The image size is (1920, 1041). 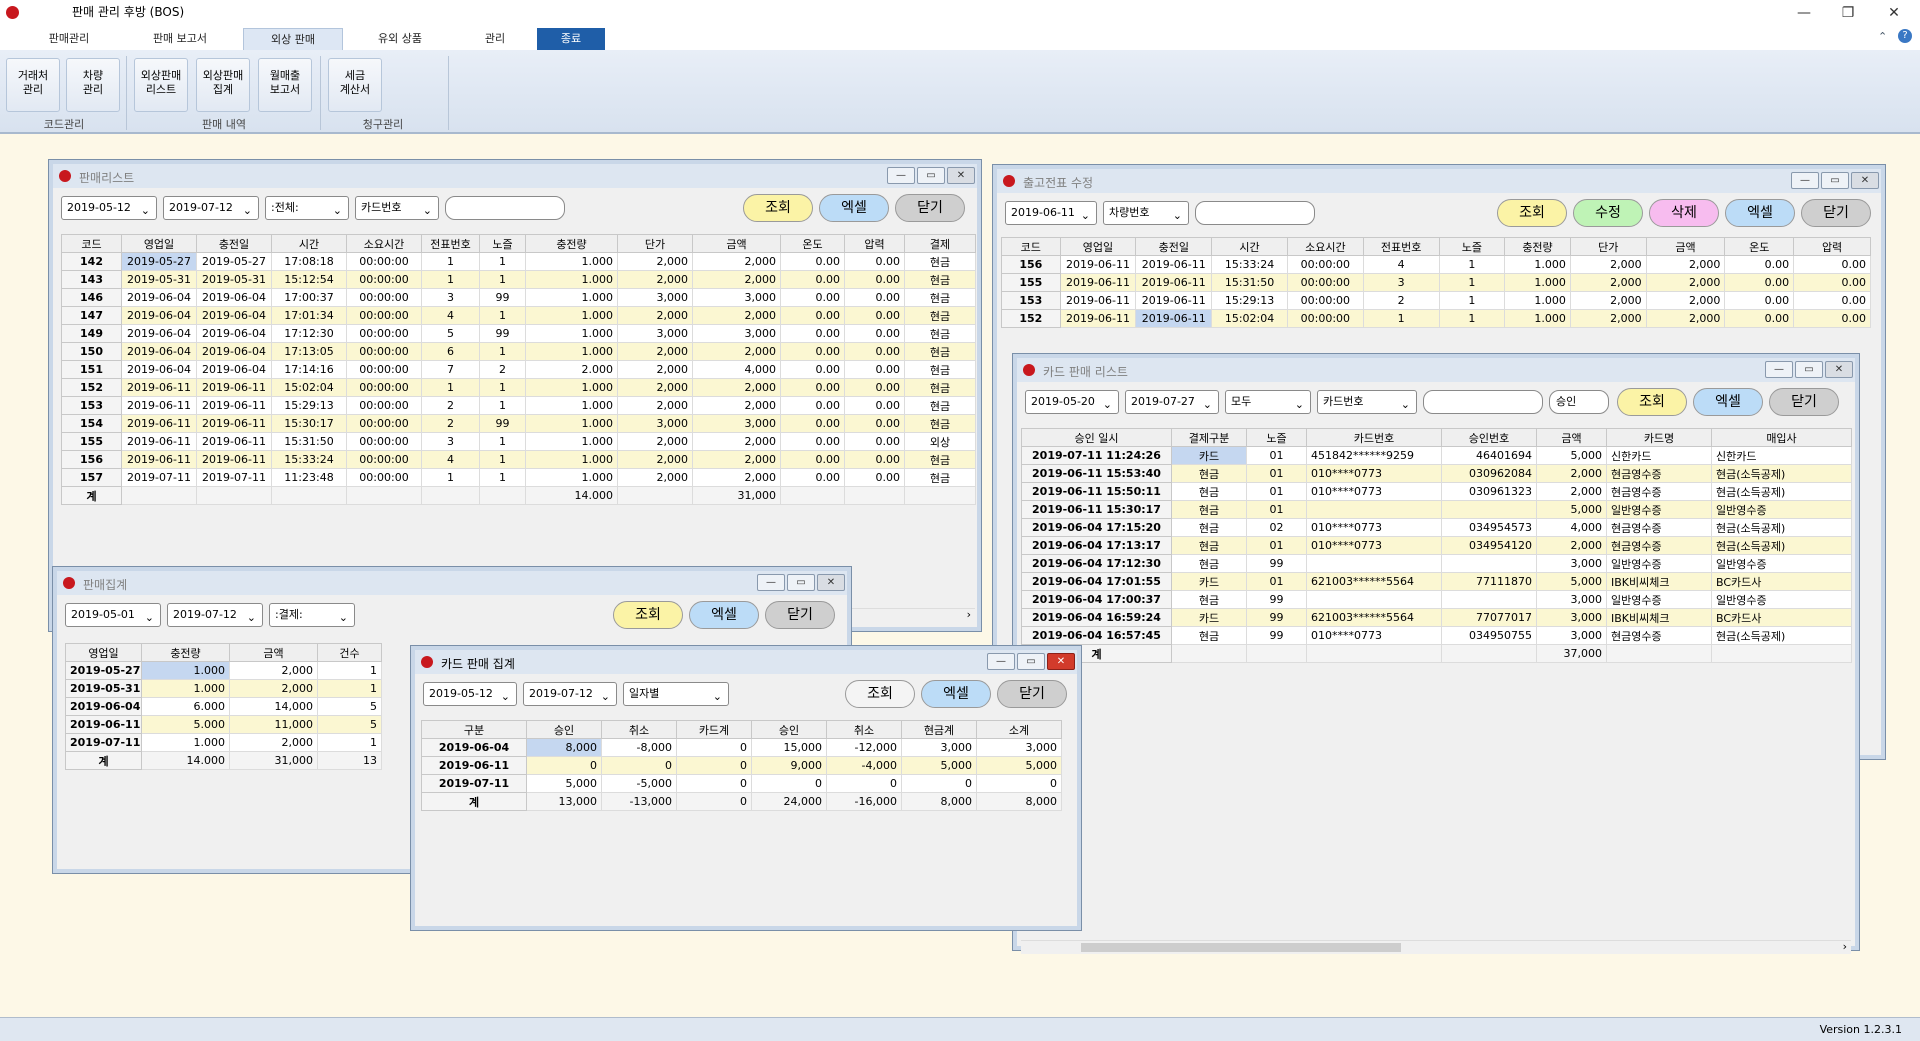 What do you see at coordinates (1374, 437) in the screenshot?
I see `column-header: 카드번호` at bounding box center [1374, 437].